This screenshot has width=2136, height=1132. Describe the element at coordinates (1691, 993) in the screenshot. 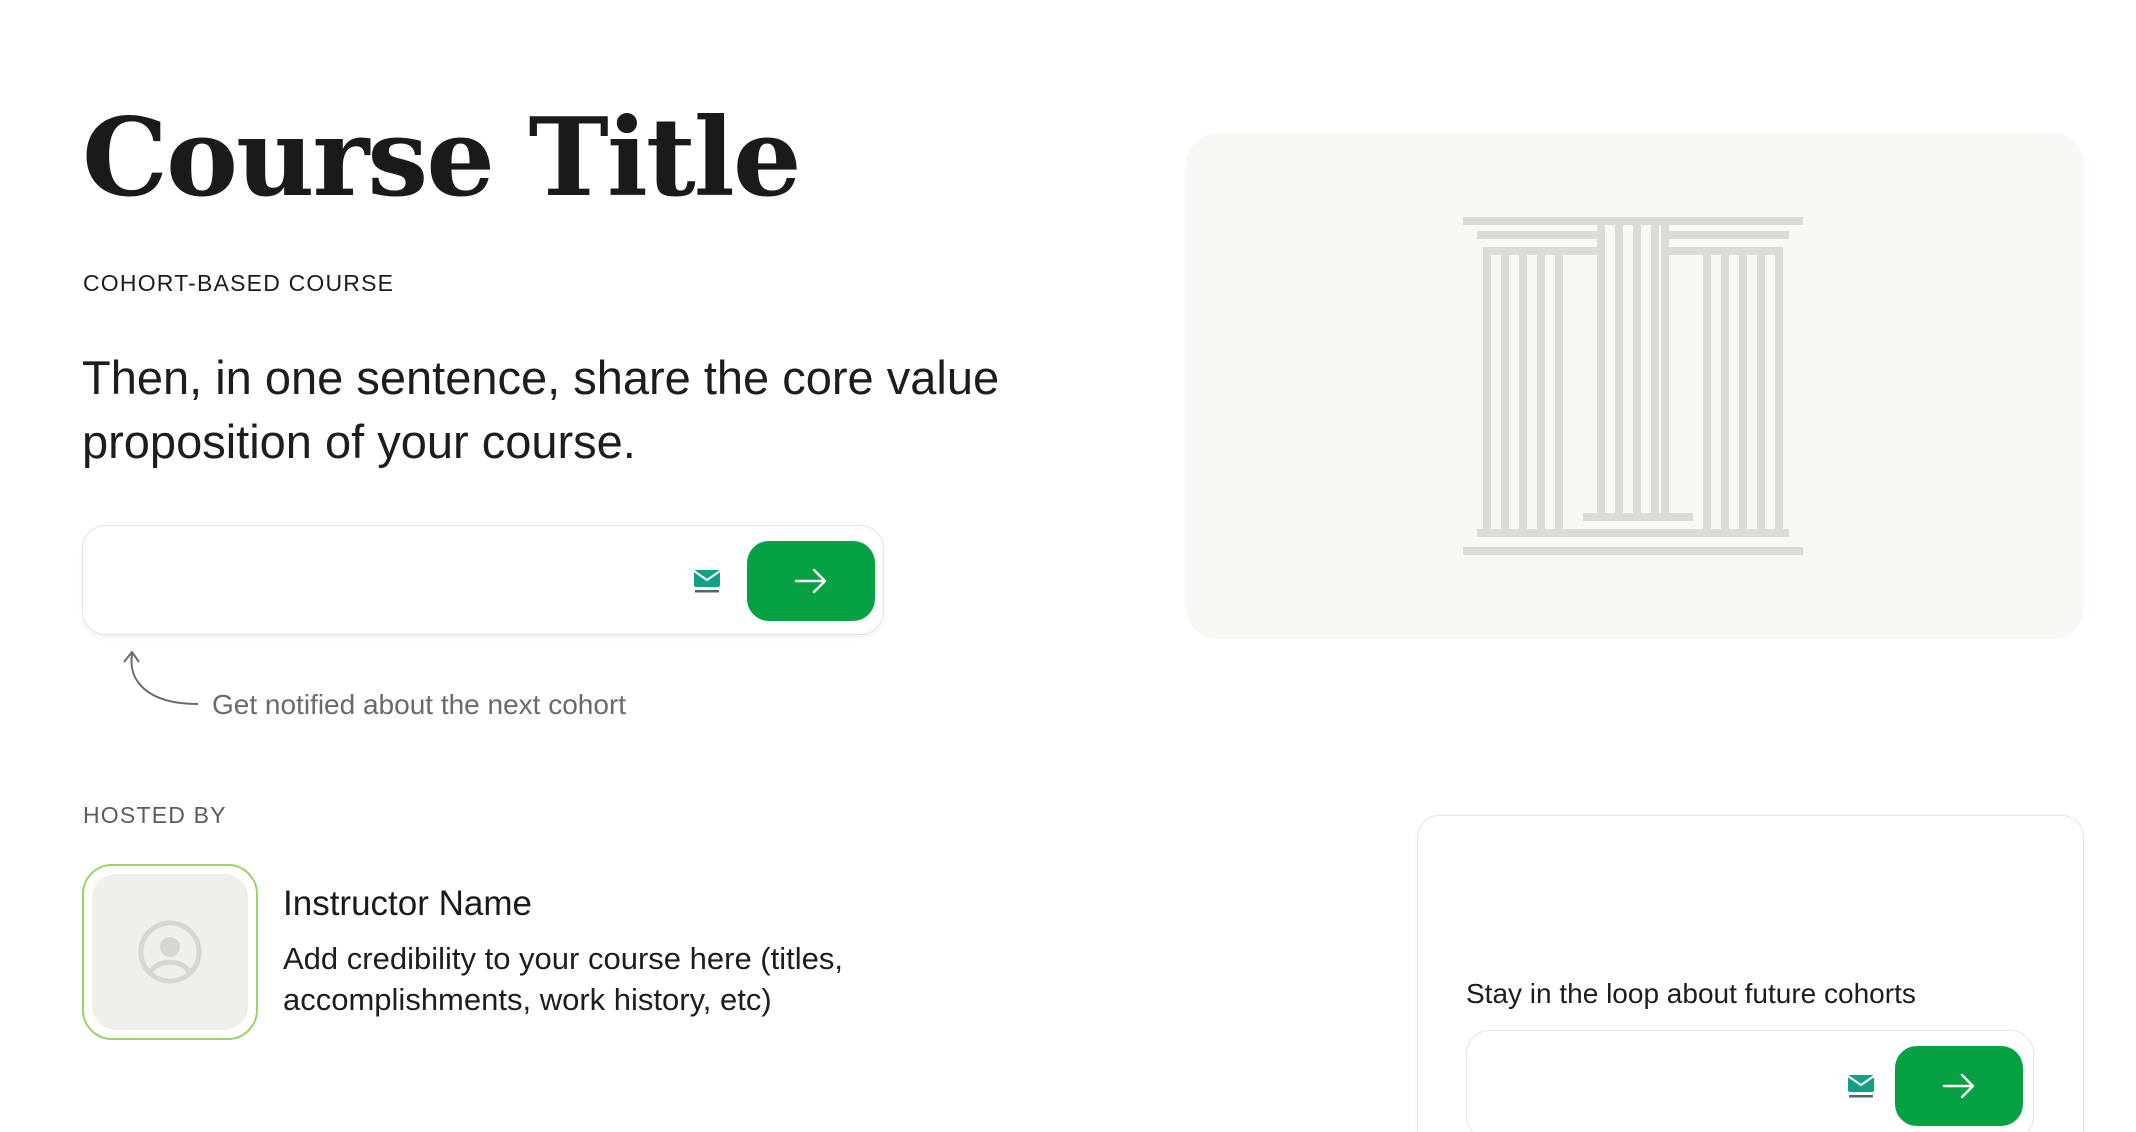

I see `newsletter-text: Stay in the loop about future cohorts` at that location.